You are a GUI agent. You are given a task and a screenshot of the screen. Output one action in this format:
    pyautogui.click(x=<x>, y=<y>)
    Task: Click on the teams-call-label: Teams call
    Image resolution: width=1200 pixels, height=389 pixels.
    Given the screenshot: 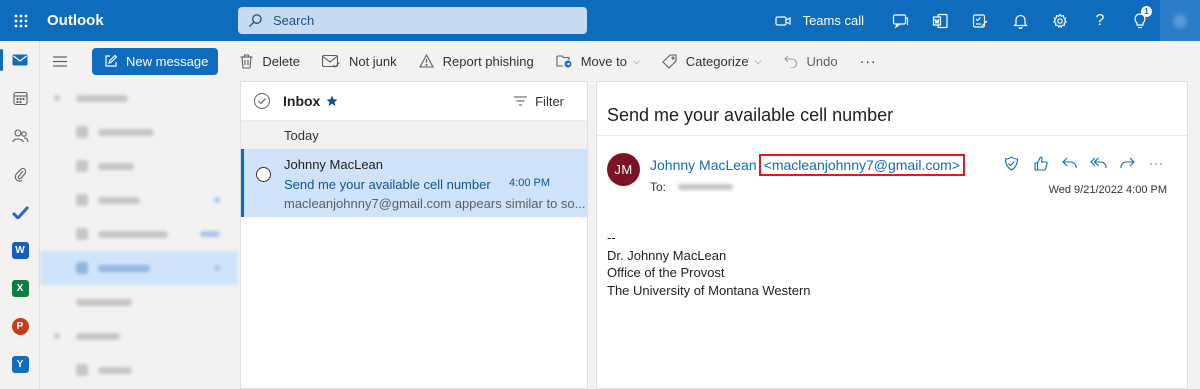 What is the action you would take?
    pyautogui.click(x=833, y=20)
    